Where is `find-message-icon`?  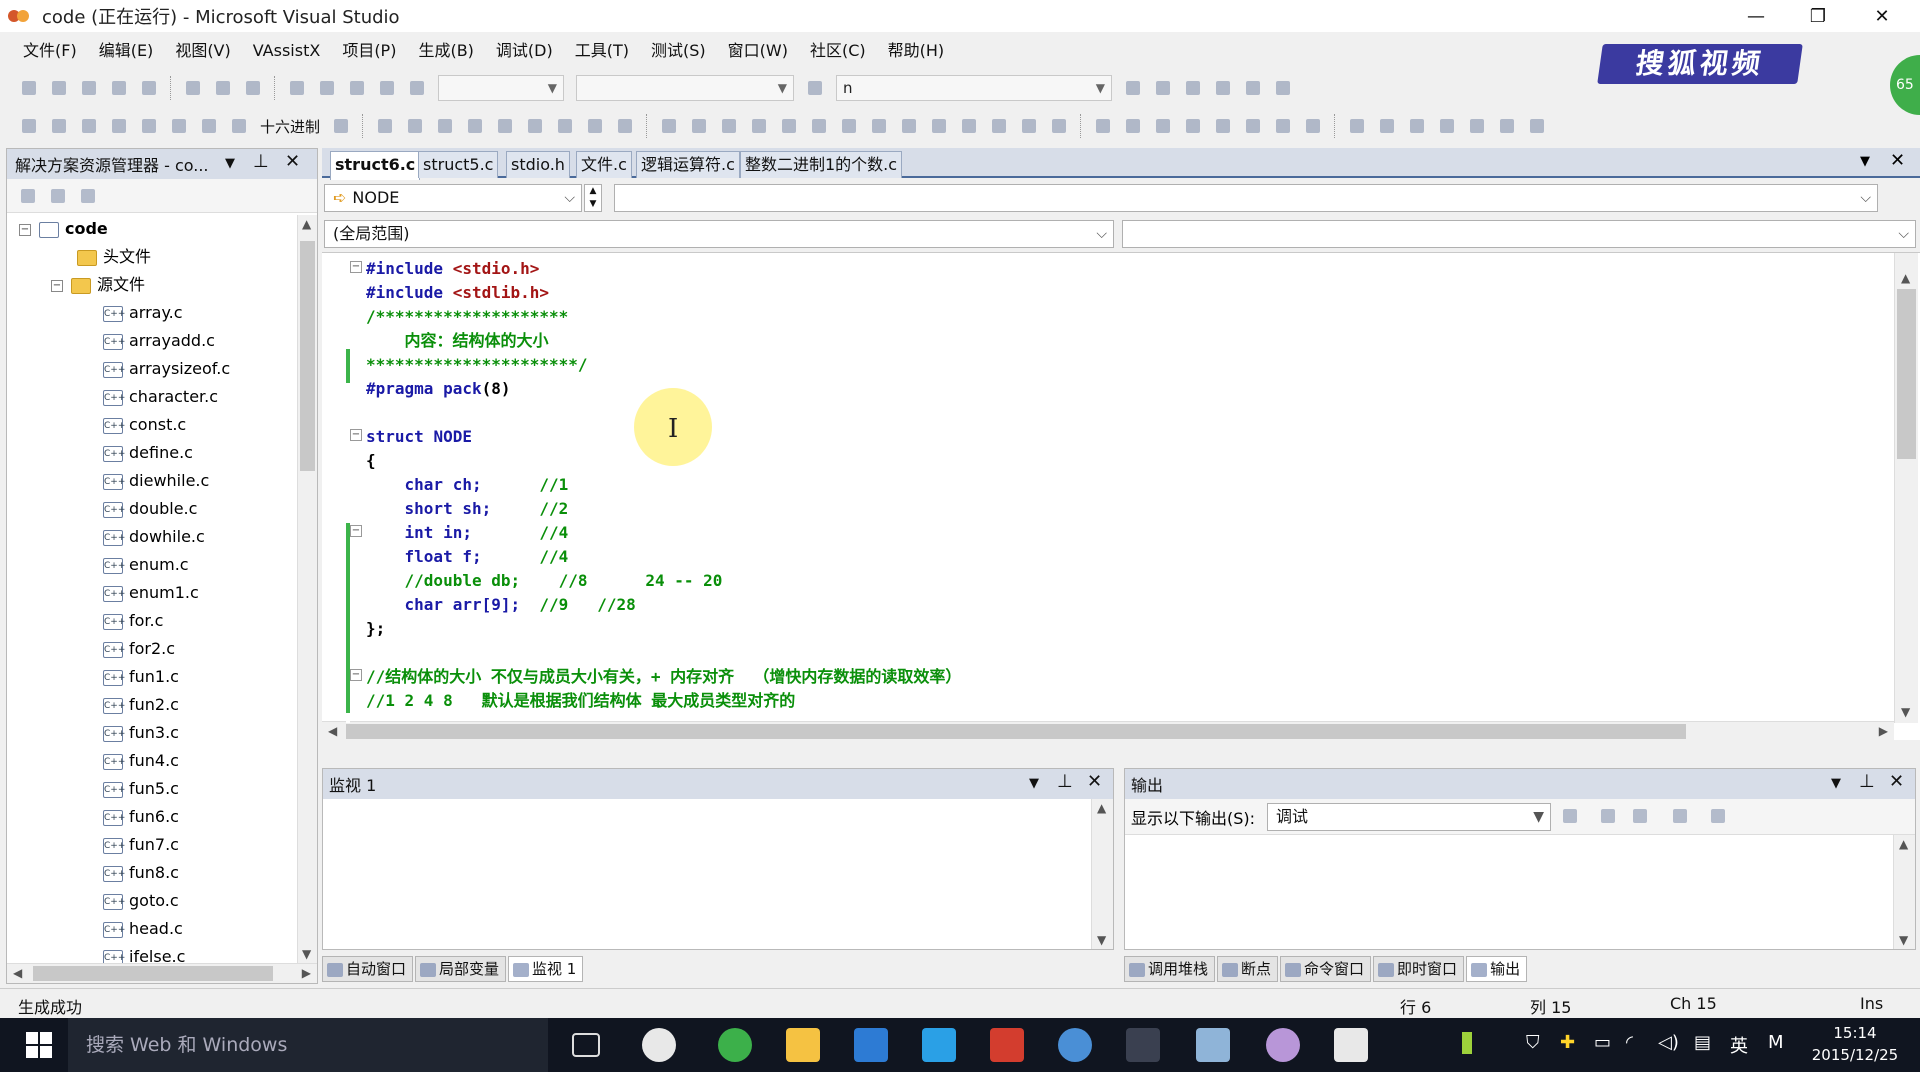 find-message-icon is located at coordinates (1570, 816).